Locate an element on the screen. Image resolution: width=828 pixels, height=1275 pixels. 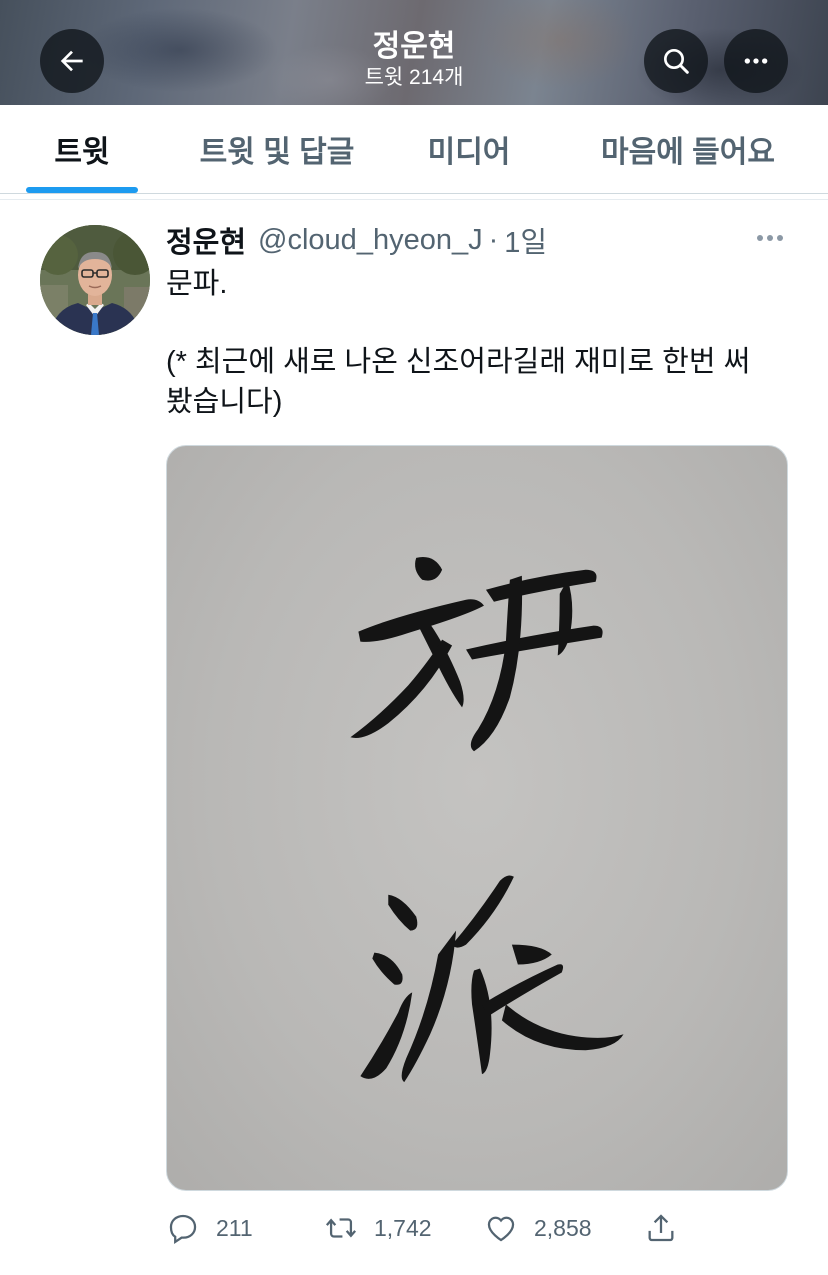
user-handle: @cloud_hyeon_J is located at coordinates (370, 240).